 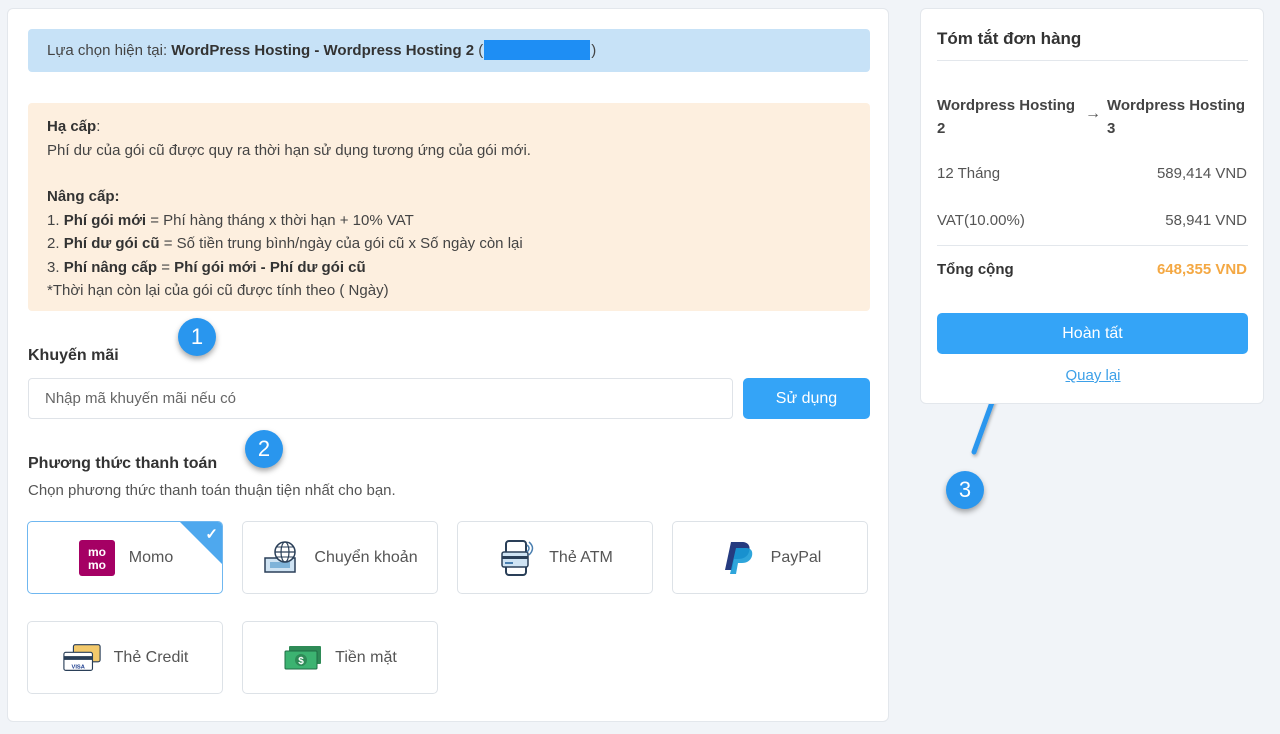 What do you see at coordinates (969, 173) in the screenshot?
I see `term-label: 12 Tháng` at bounding box center [969, 173].